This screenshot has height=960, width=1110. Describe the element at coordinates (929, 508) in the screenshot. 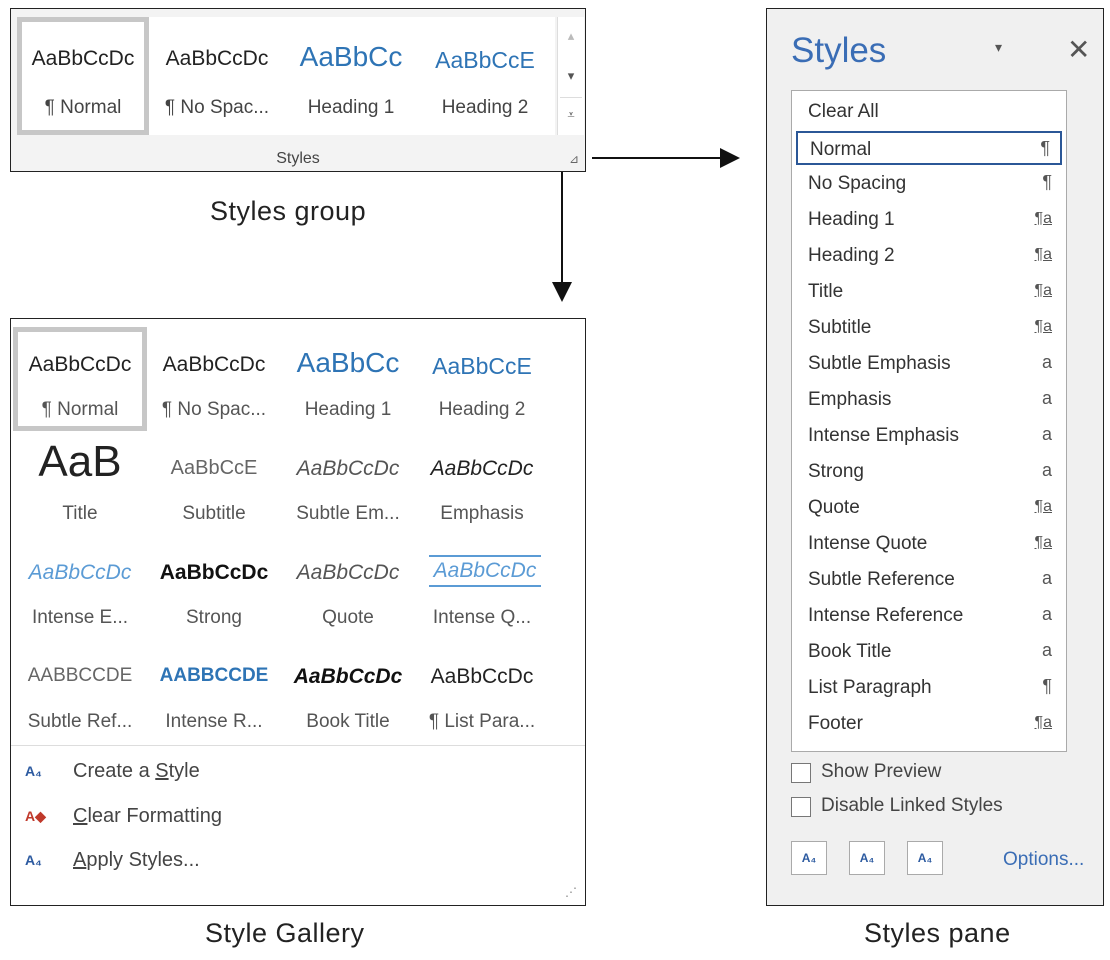

I see `style-list-item: Quote ¶a` at that location.